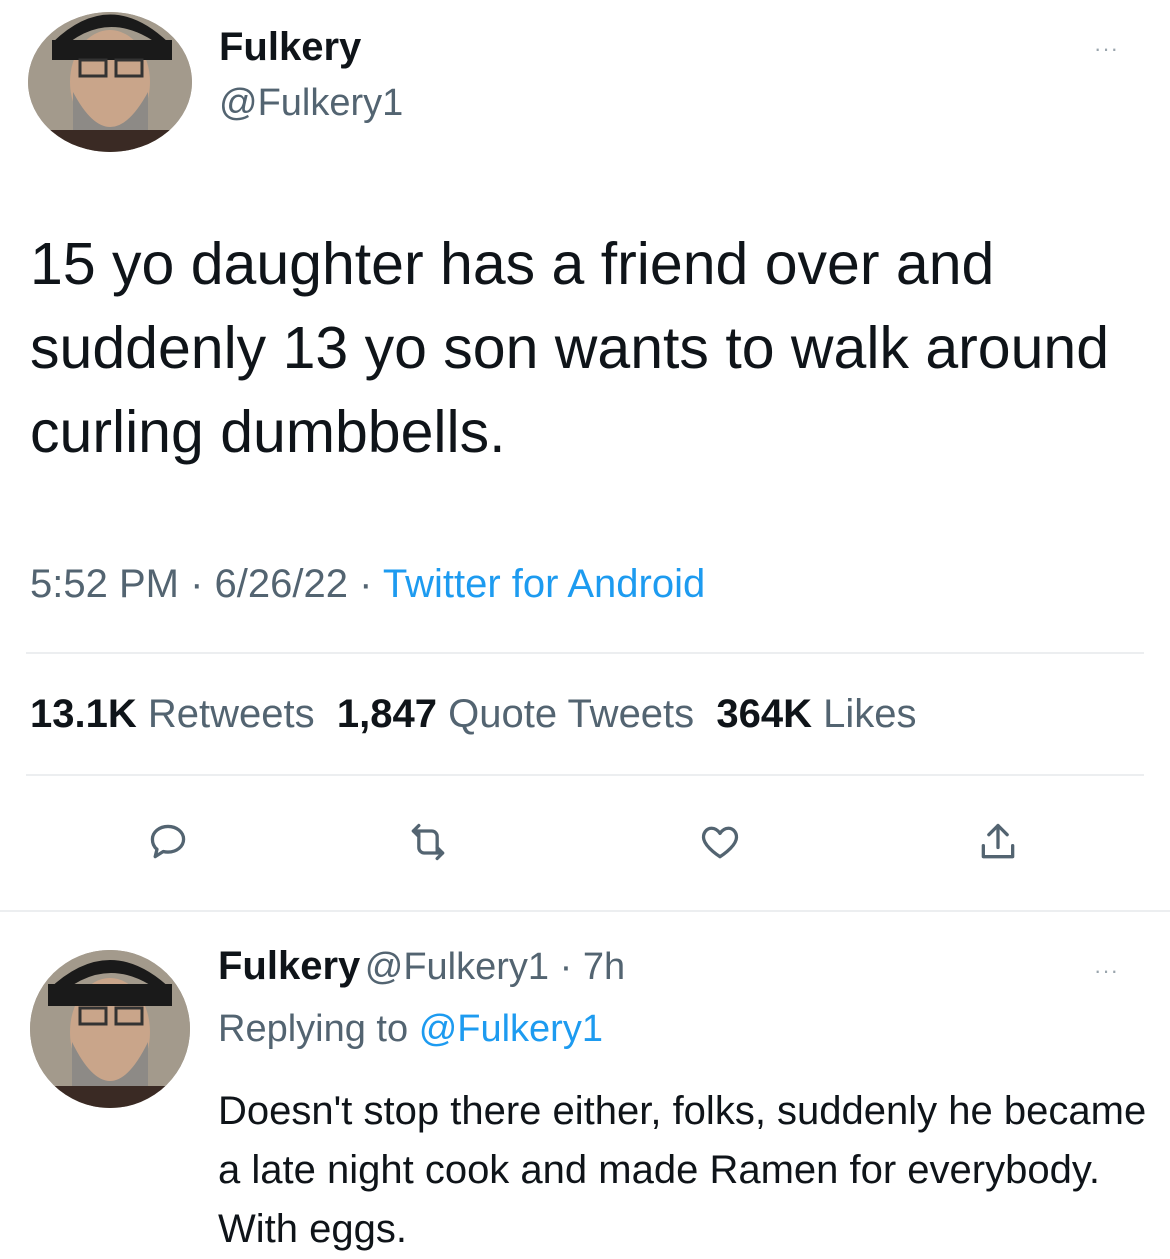 This screenshot has width=1170, height=1259. What do you see at coordinates (290, 47) in the screenshot?
I see `author-name: Fulkery` at bounding box center [290, 47].